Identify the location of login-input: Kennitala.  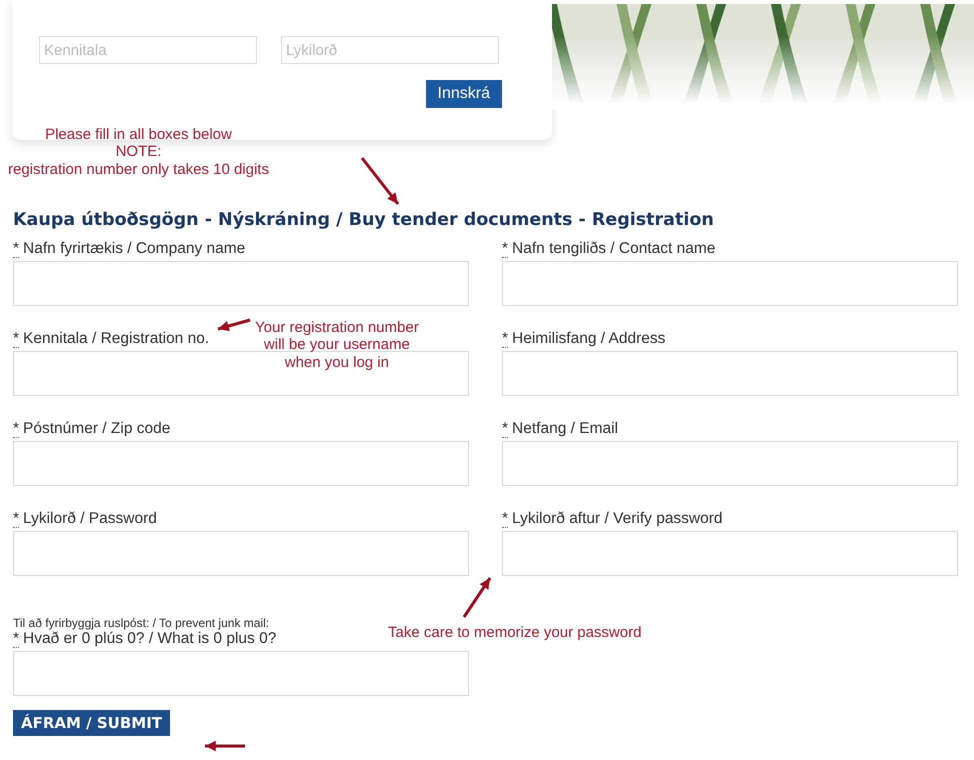
(148, 50).